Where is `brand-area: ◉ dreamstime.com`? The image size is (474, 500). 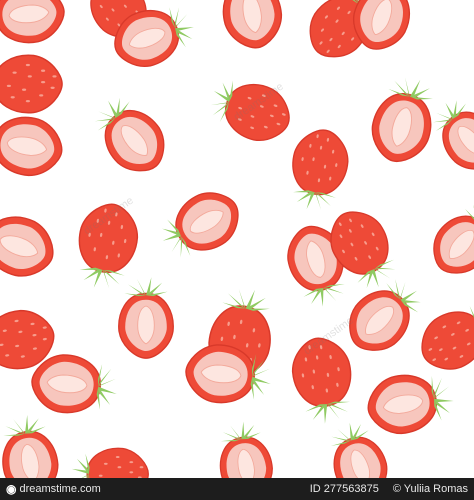 brand-area: ◉ dreamstime.com is located at coordinates (53, 489).